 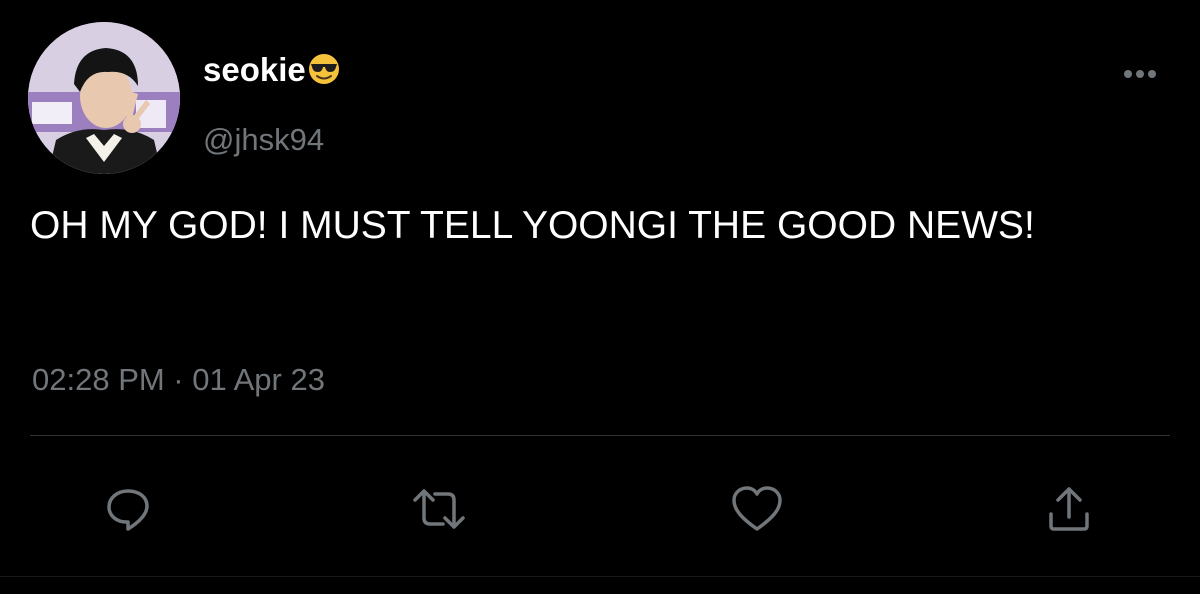 I want to click on like-icon, so click(x=757, y=508).